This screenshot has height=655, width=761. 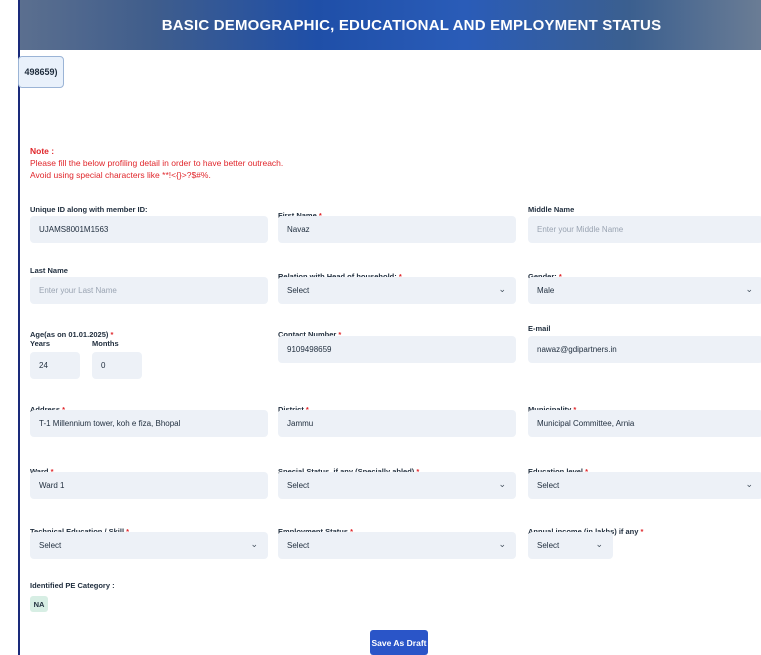 I want to click on last-name-input: Enter your Last Name, so click(x=149, y=290).